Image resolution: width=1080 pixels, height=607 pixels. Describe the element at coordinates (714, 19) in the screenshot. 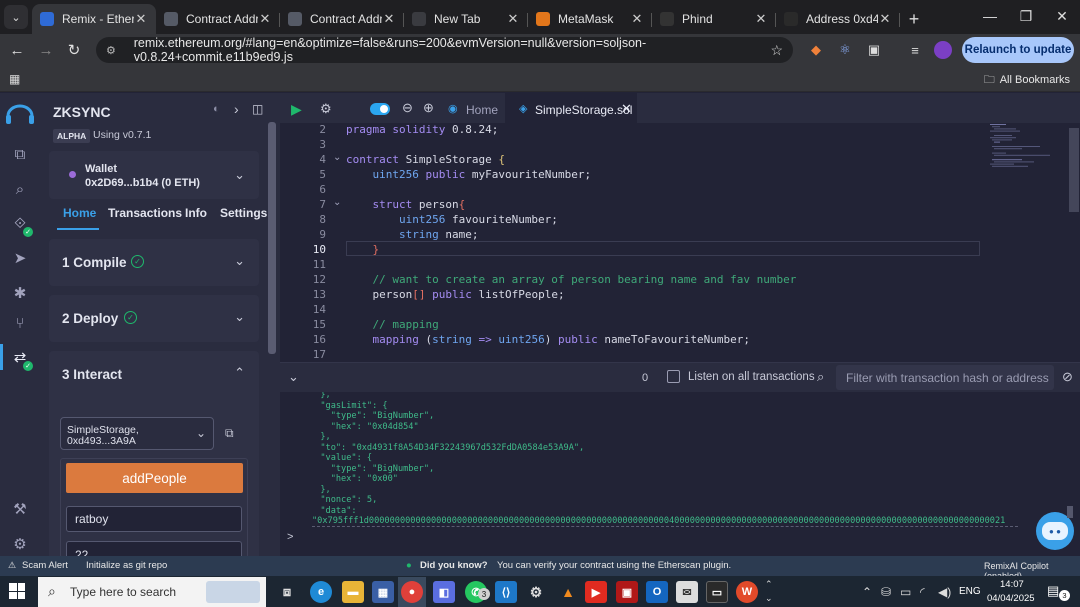

I see `browser-tab: Phind ✕` at that location.